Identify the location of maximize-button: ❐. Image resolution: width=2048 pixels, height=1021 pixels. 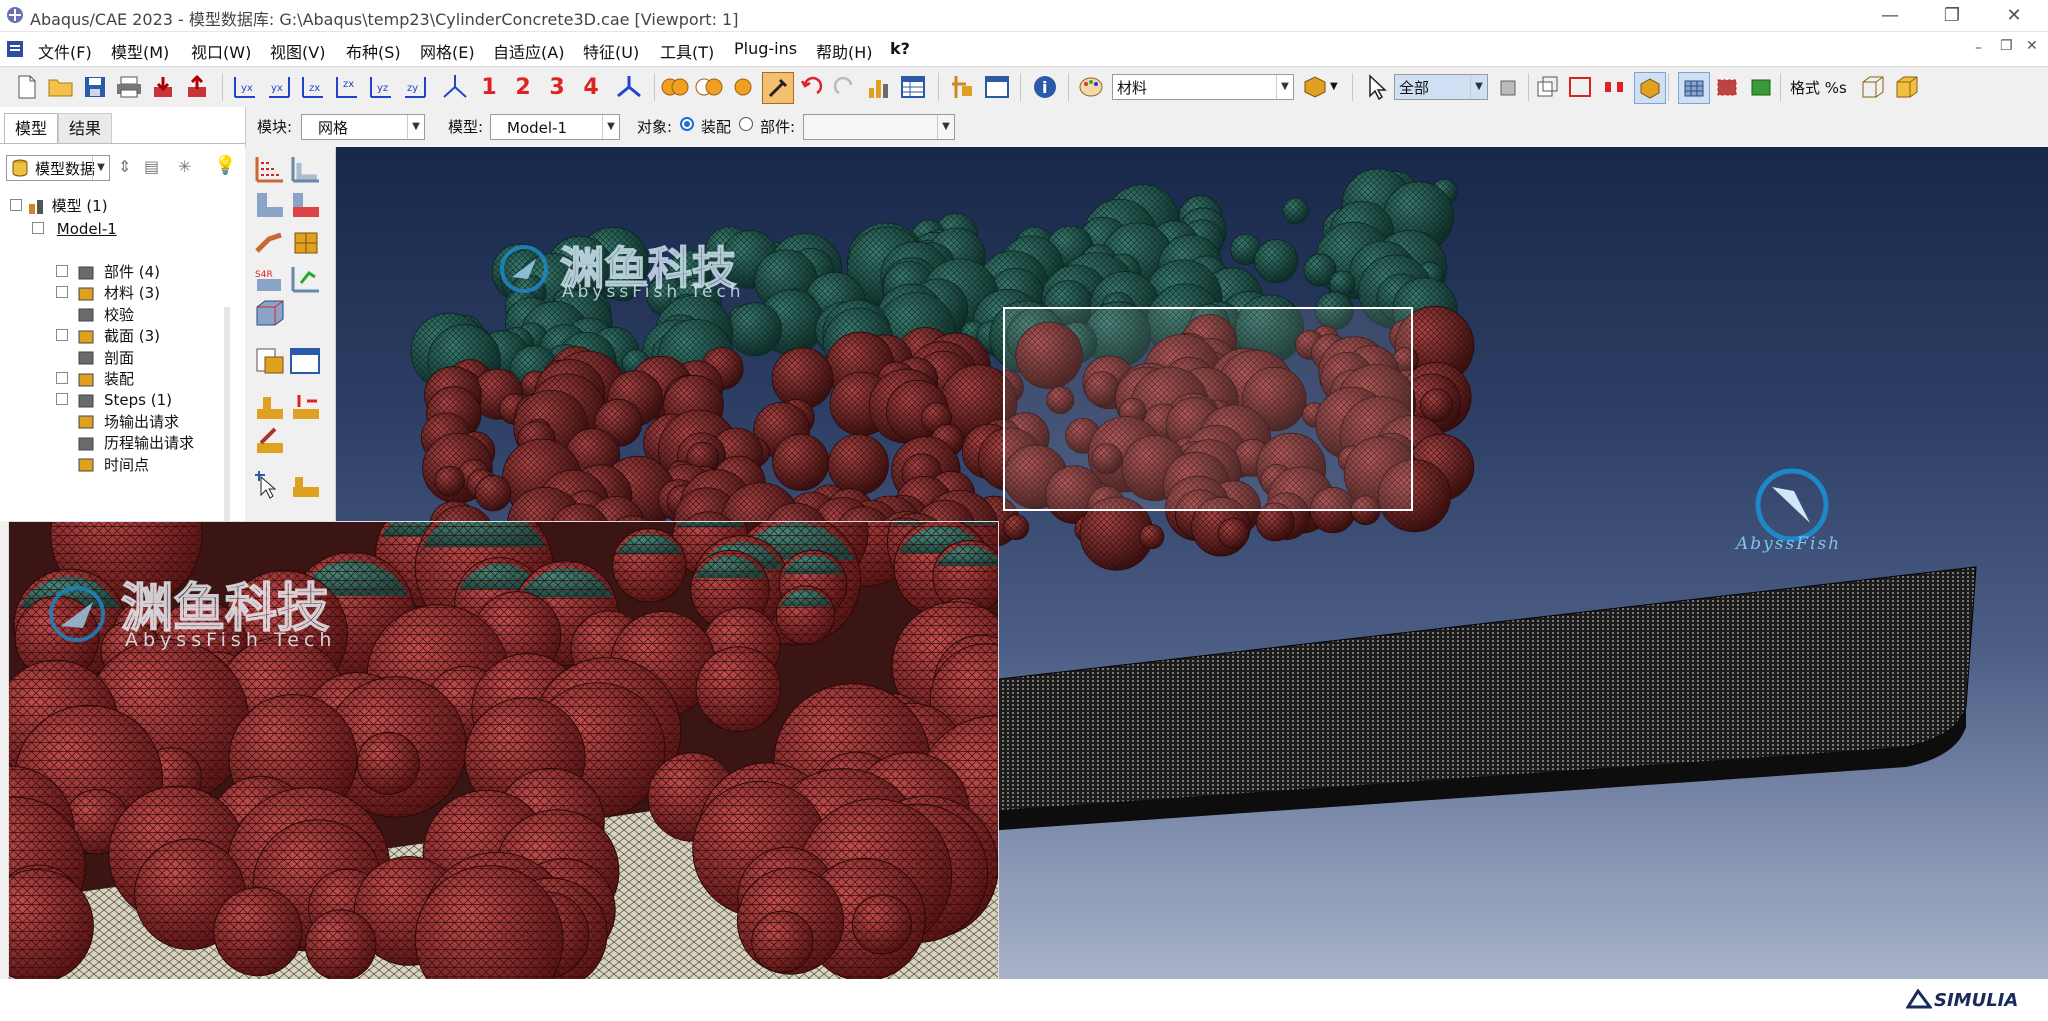
(1952, 15).